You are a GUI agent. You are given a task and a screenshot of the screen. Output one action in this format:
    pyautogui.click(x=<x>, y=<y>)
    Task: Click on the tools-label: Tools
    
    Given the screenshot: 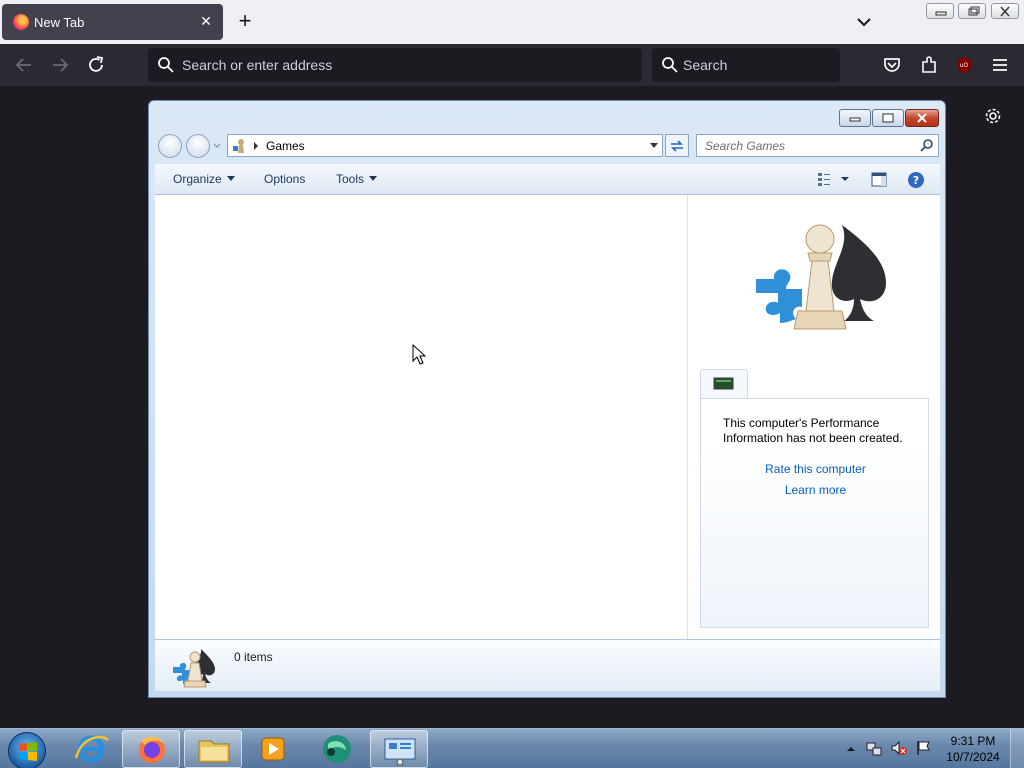 What is the action you would take?
    pyautogui.click(x=350, y=179)
    